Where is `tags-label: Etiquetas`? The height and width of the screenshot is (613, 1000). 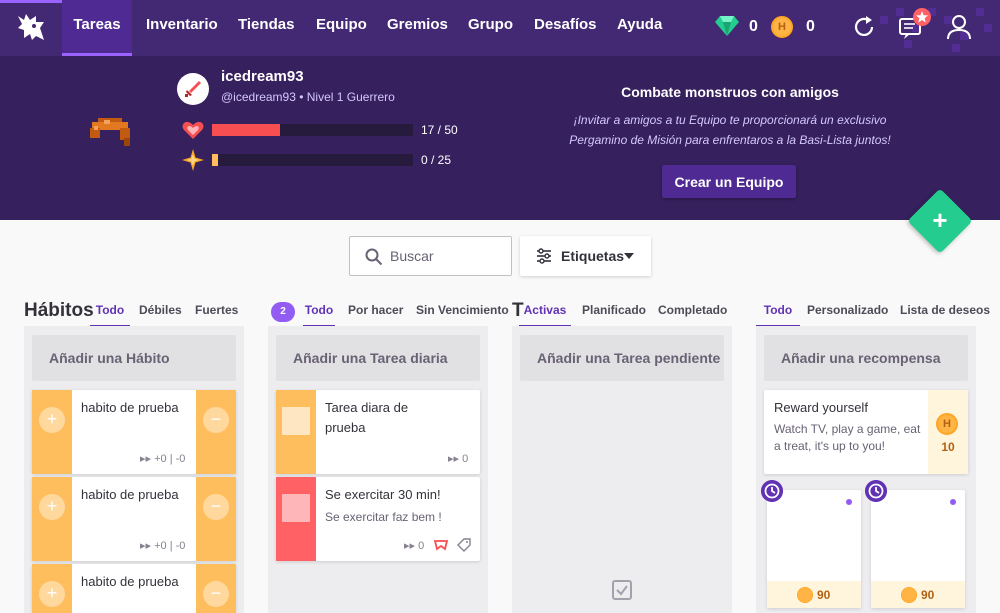
tags-label: Etiquetas is located at coordinates (593, 256).